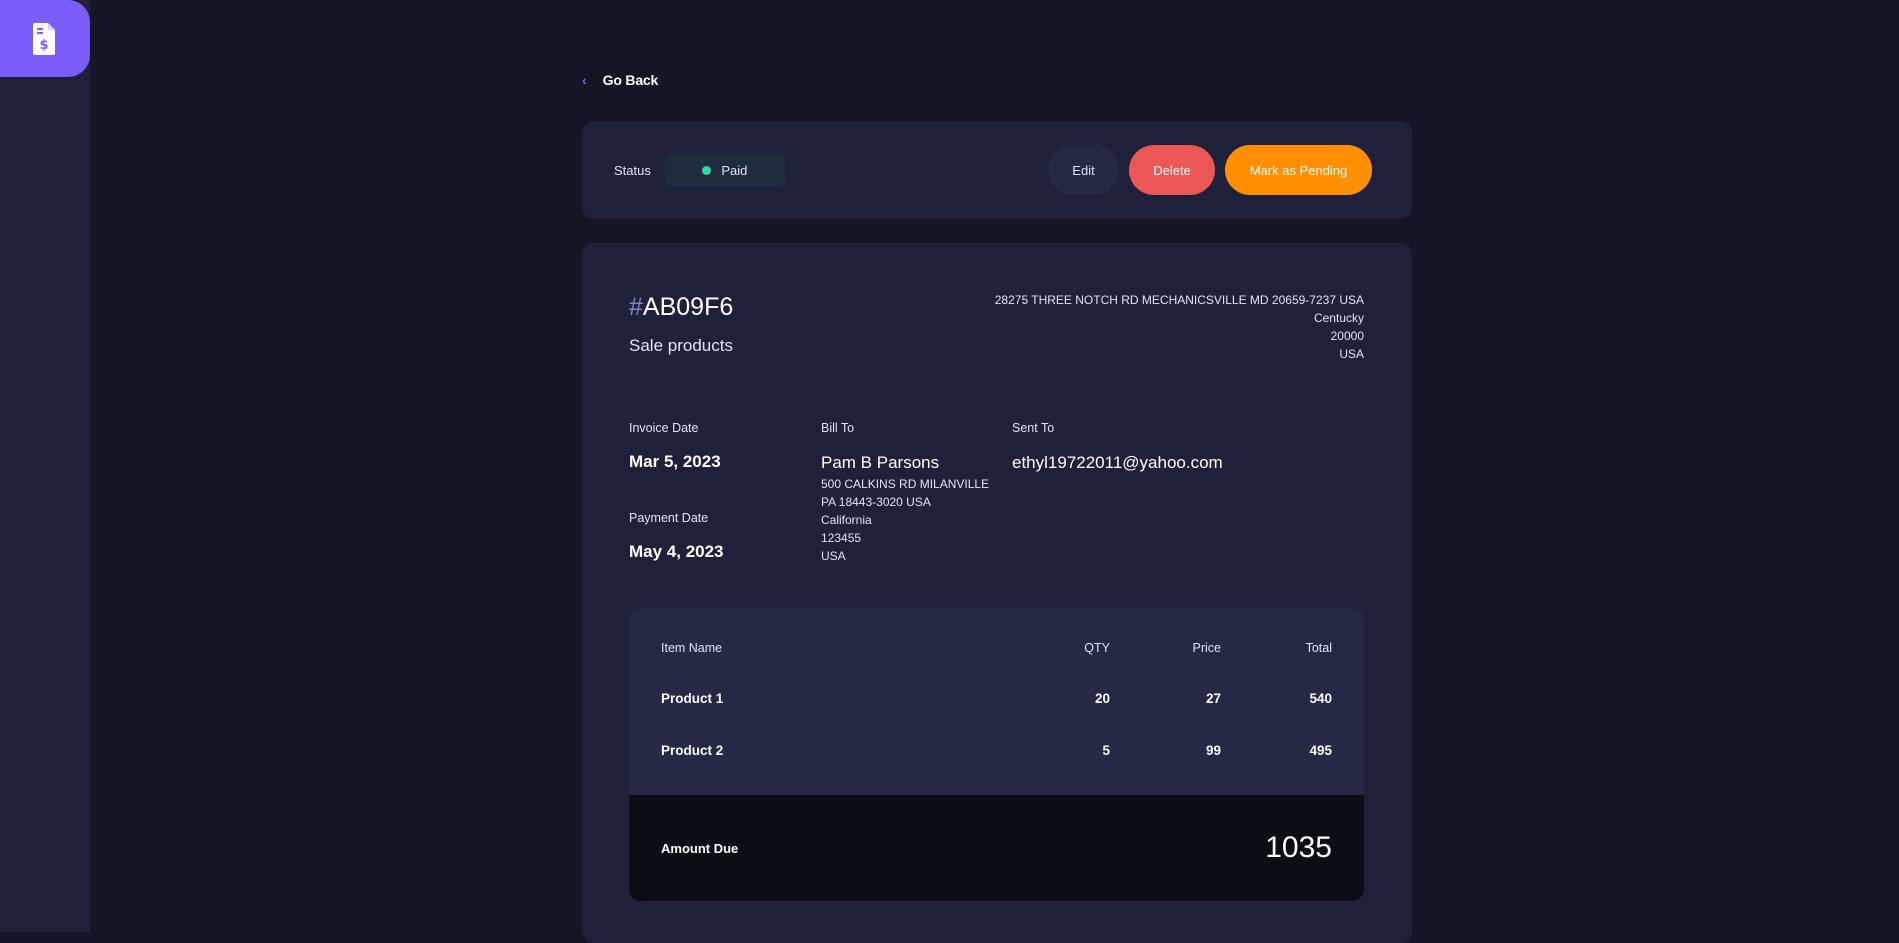 Image resolution: width=1899 pixels, height=943 pixels. Describe the element at coordinates (45, 466) in the screenshot. I see `sidebar: $` at that location.